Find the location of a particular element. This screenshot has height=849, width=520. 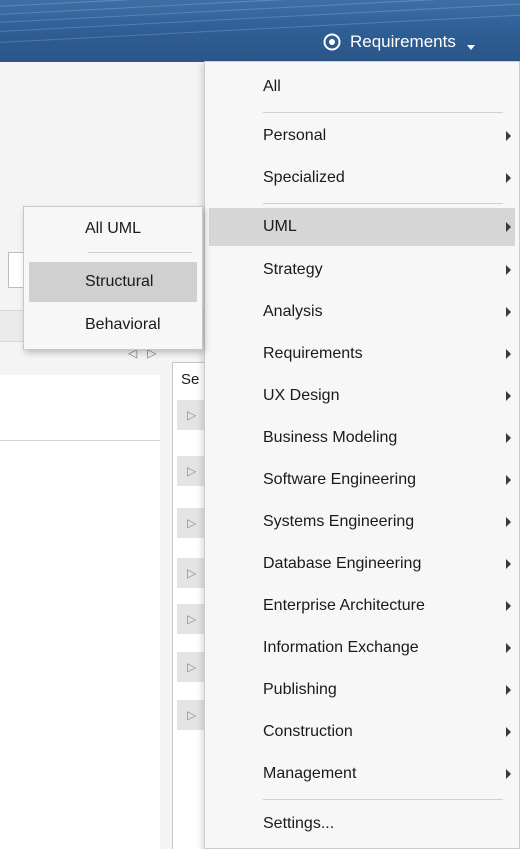

menu-item-label: All is located at coordinates (272, 86).